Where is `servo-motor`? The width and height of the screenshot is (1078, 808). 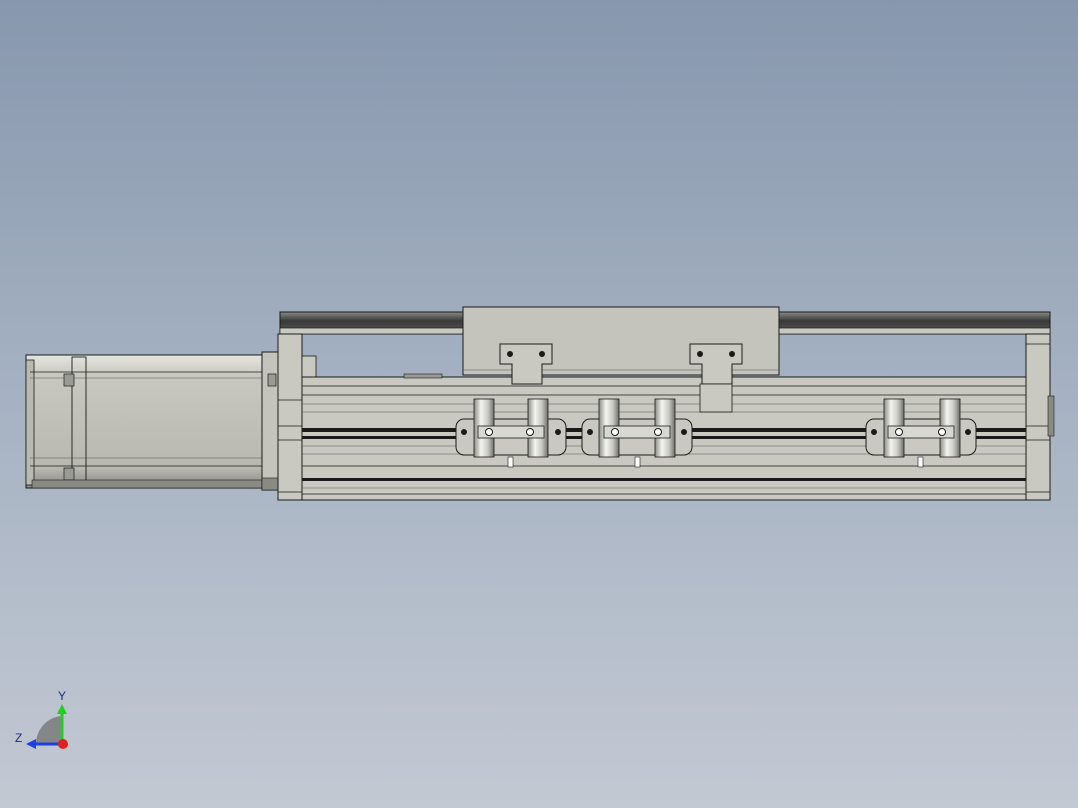 servo-motor is located at coordinates (145, 421).